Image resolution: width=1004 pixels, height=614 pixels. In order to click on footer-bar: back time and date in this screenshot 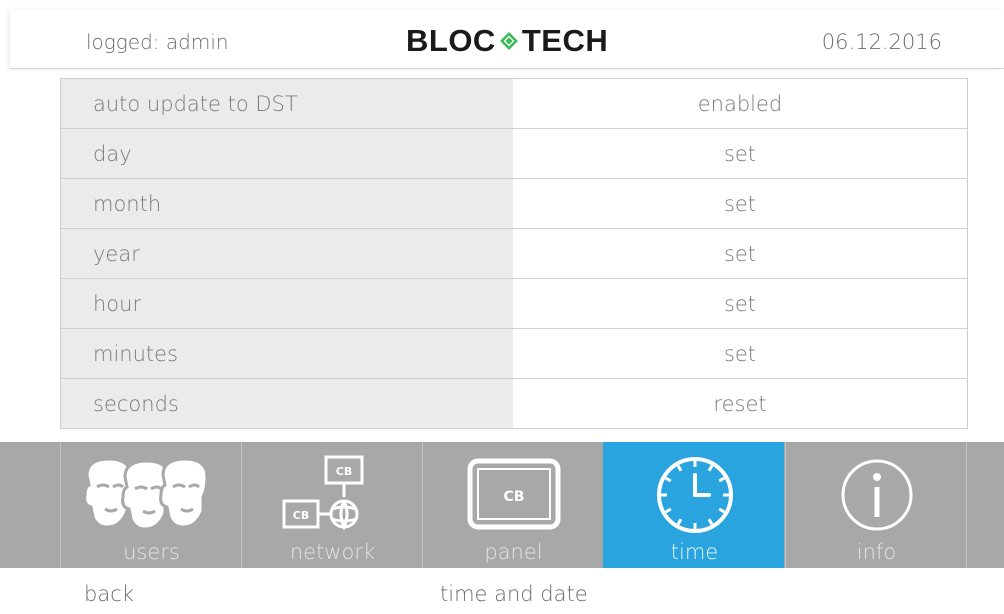, I will do `click(502, 591)`.